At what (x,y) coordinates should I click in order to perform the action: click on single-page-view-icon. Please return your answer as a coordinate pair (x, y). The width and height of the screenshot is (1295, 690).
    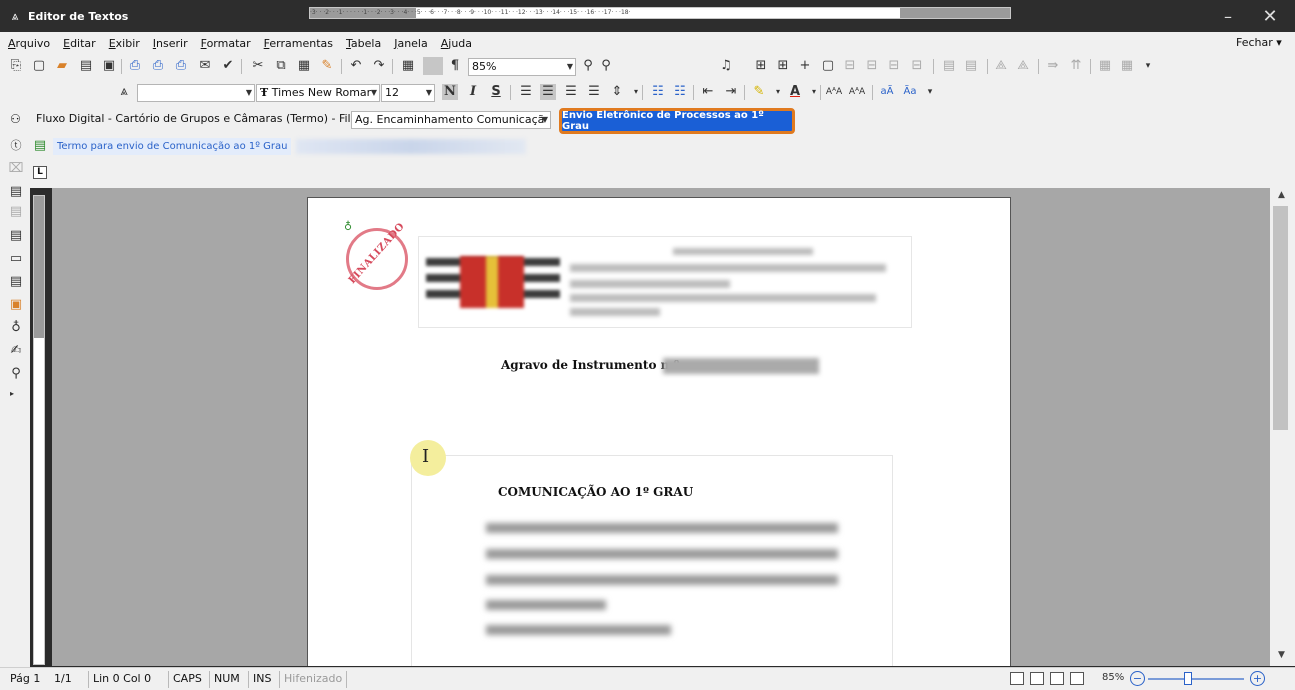
    Looking at the image, I should click on (1017, 678).